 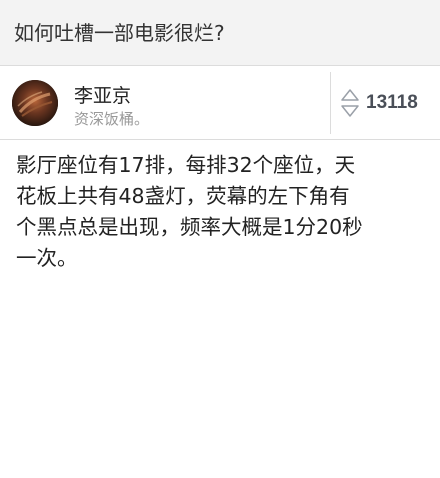 I want to click on answer-line: 影厅座位有17排，每排32个座位，天, so click(x=186, y=165).